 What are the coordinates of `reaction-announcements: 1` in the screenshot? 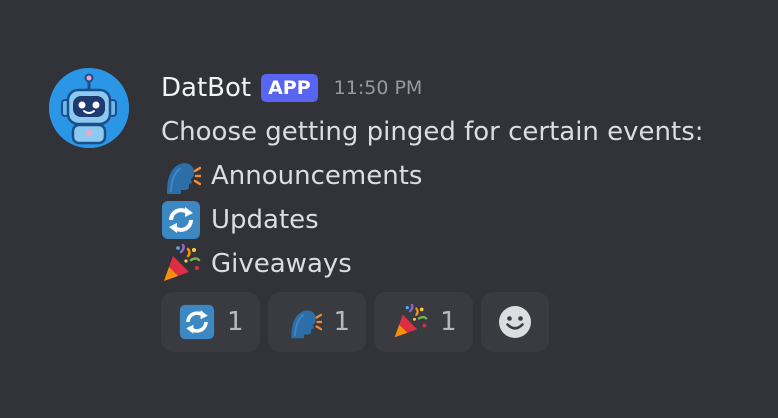 It's located at (317, 322).